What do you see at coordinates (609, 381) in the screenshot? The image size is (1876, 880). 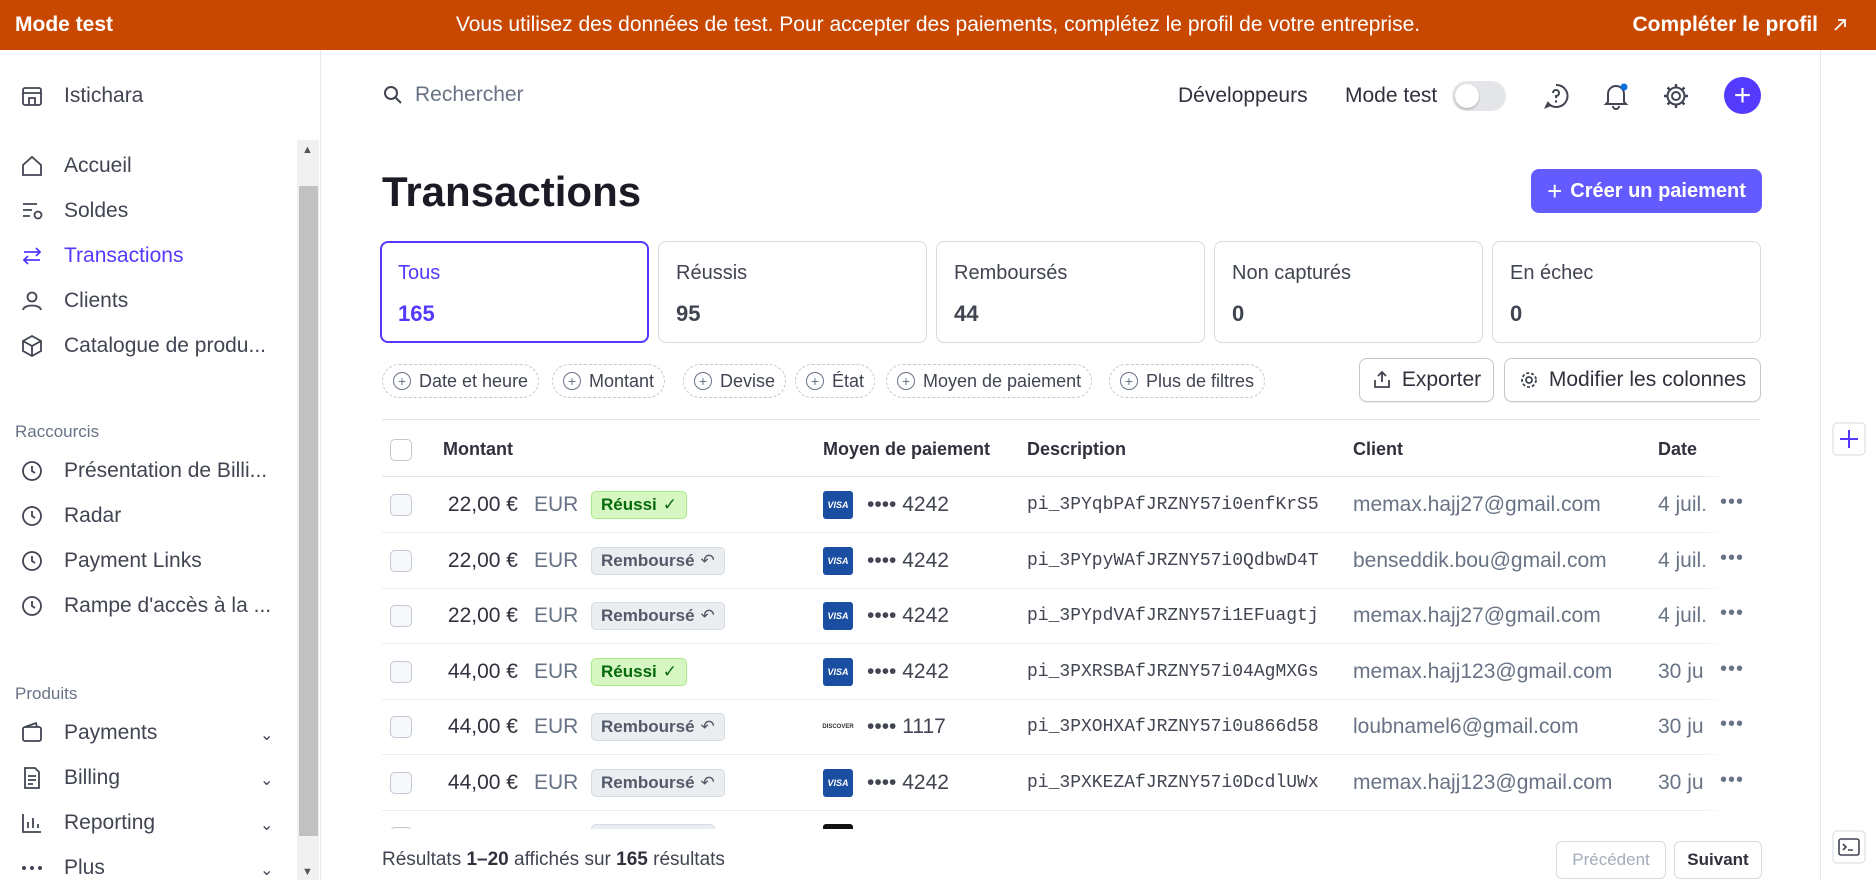 I see `filter-chip-amount: + Montant` at bounding box center [609, 381].